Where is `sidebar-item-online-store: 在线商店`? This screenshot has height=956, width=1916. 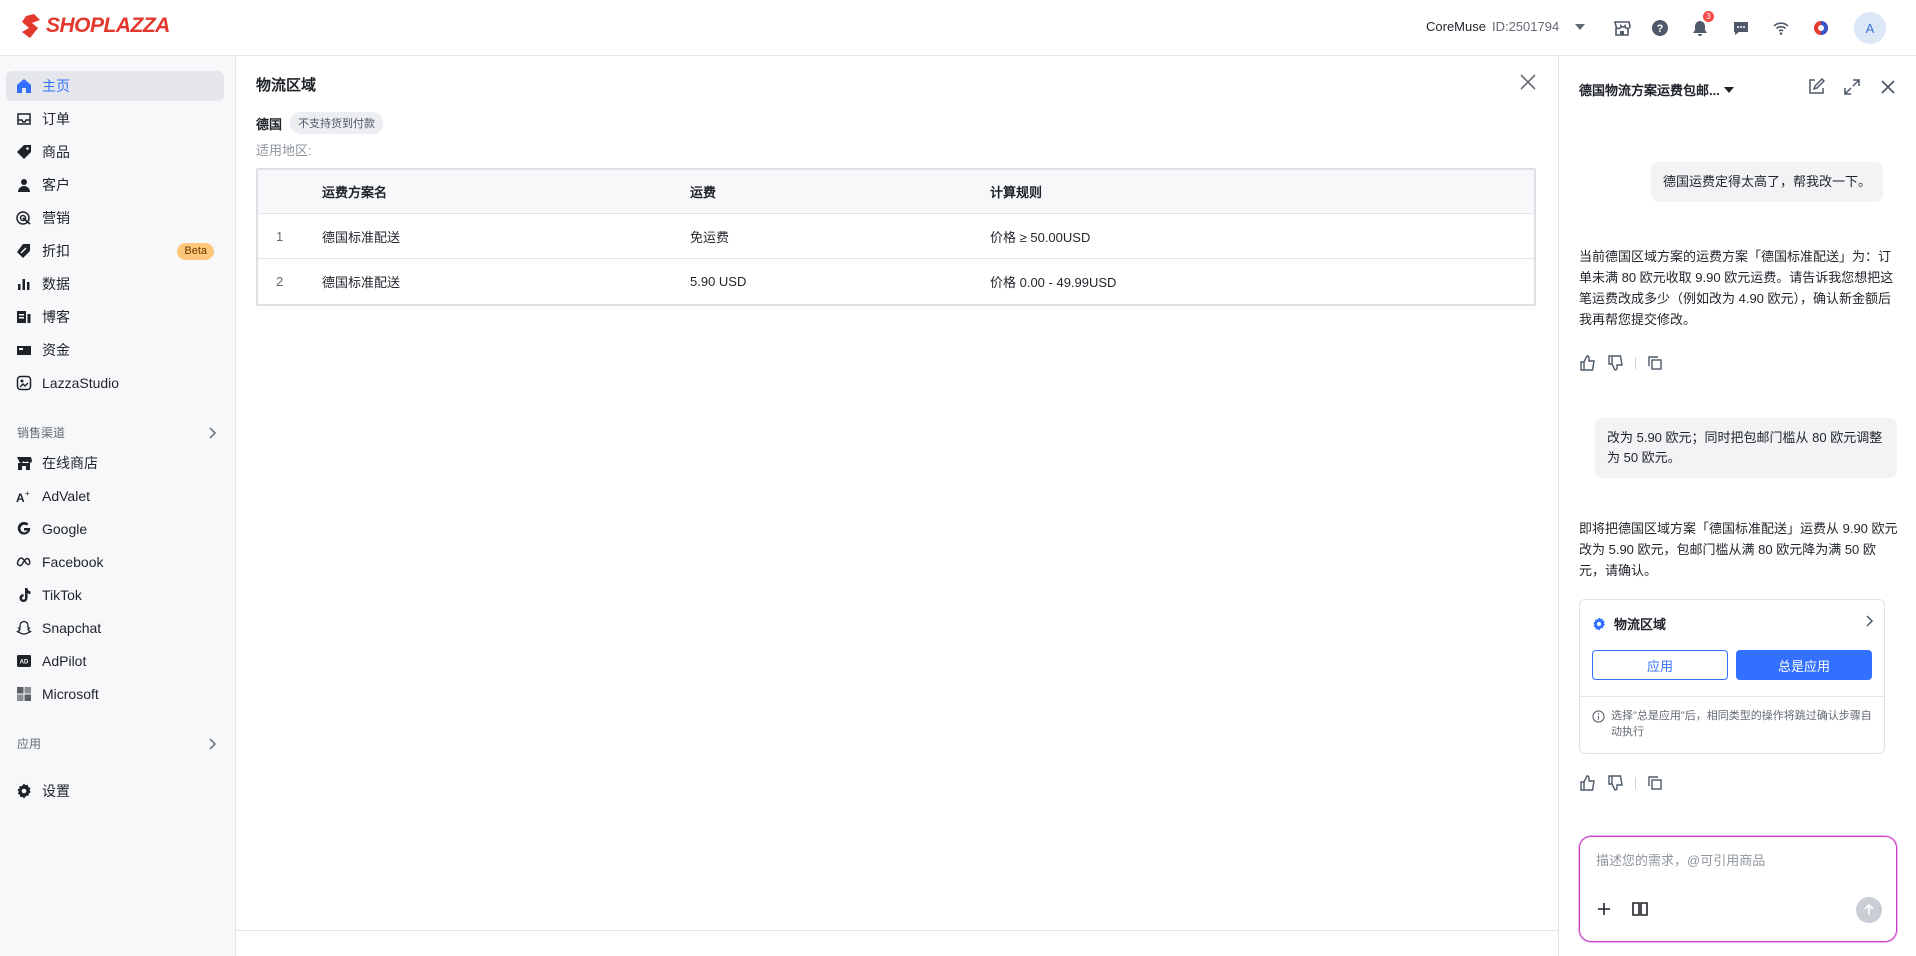 sidebar-item-online-store: 在线商店 is located at coordinates (115, 463).